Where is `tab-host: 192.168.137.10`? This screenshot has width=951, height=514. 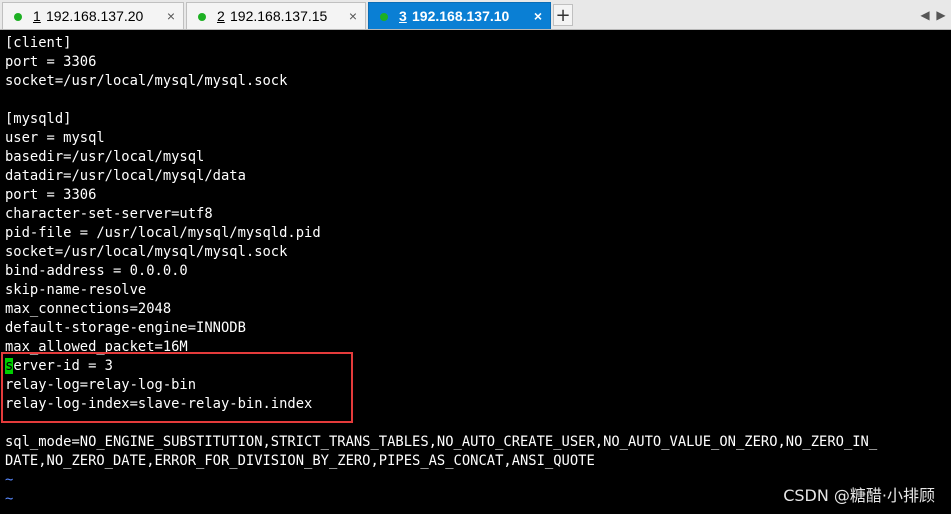
tab-host: 192.168.137.10 is located at coordinates (461, 16).